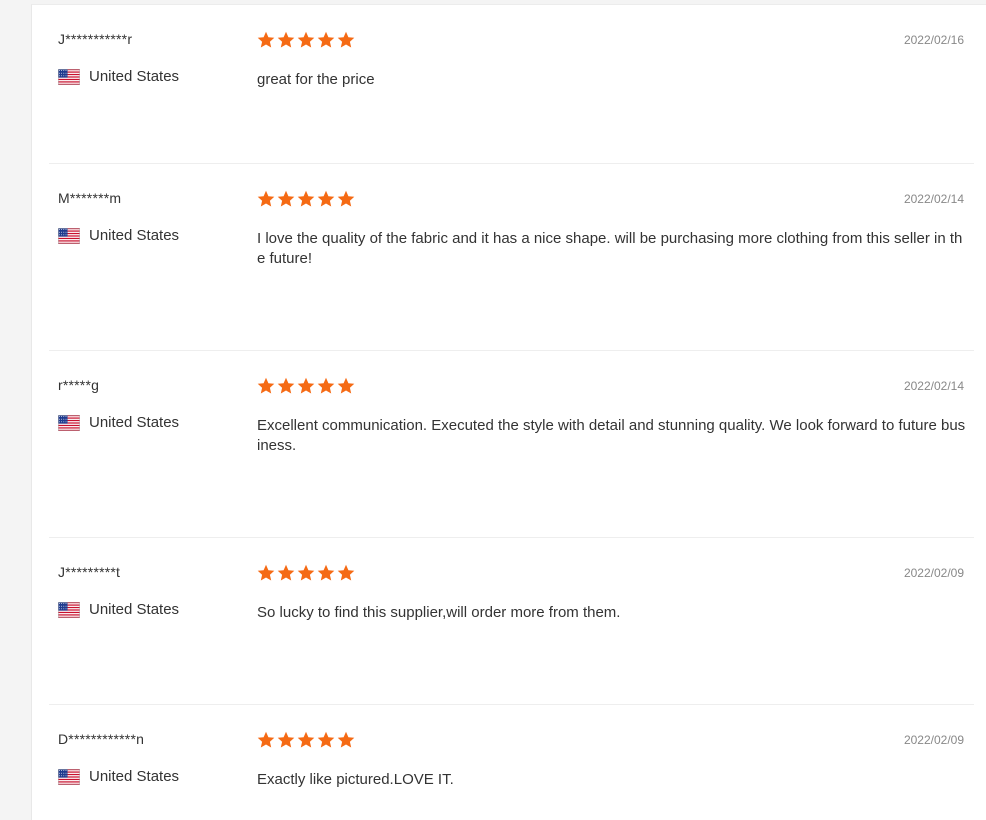 The height and width of the screenshot is (820, 986). Describe the element at coordinates (355, 779) in the screenshot. I see `review-text: Exactly like pictured.LOVE IT.` at that location.